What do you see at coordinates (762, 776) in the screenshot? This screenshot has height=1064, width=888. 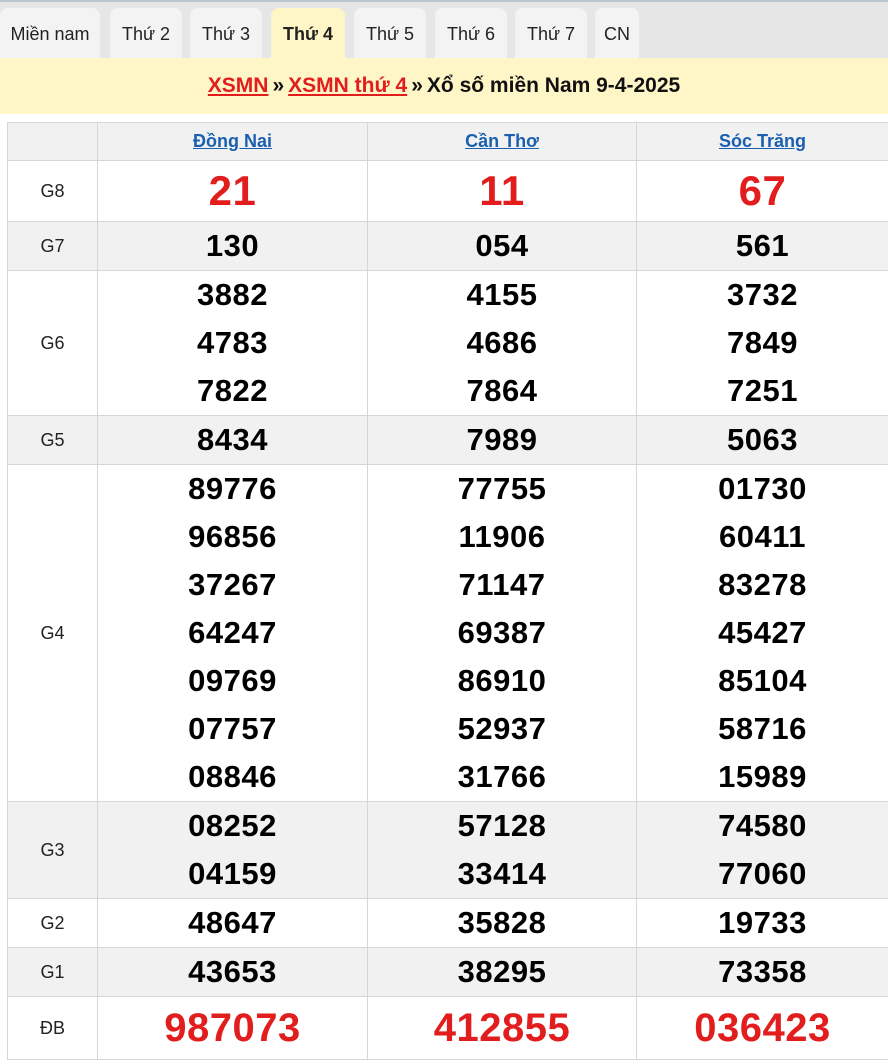 I see `result-number: 15989` at bounding box center [762, 776].